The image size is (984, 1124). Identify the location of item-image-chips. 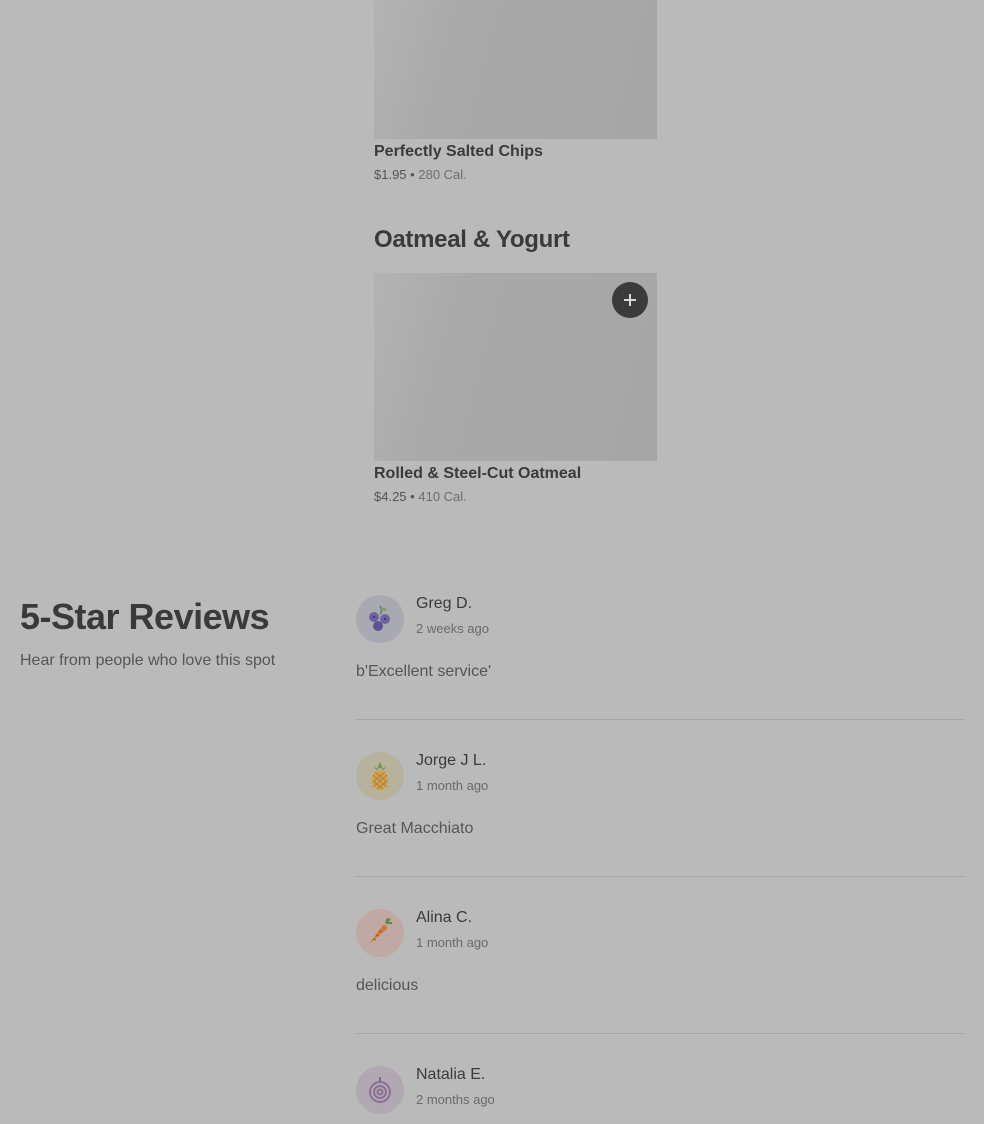
(515, 69).